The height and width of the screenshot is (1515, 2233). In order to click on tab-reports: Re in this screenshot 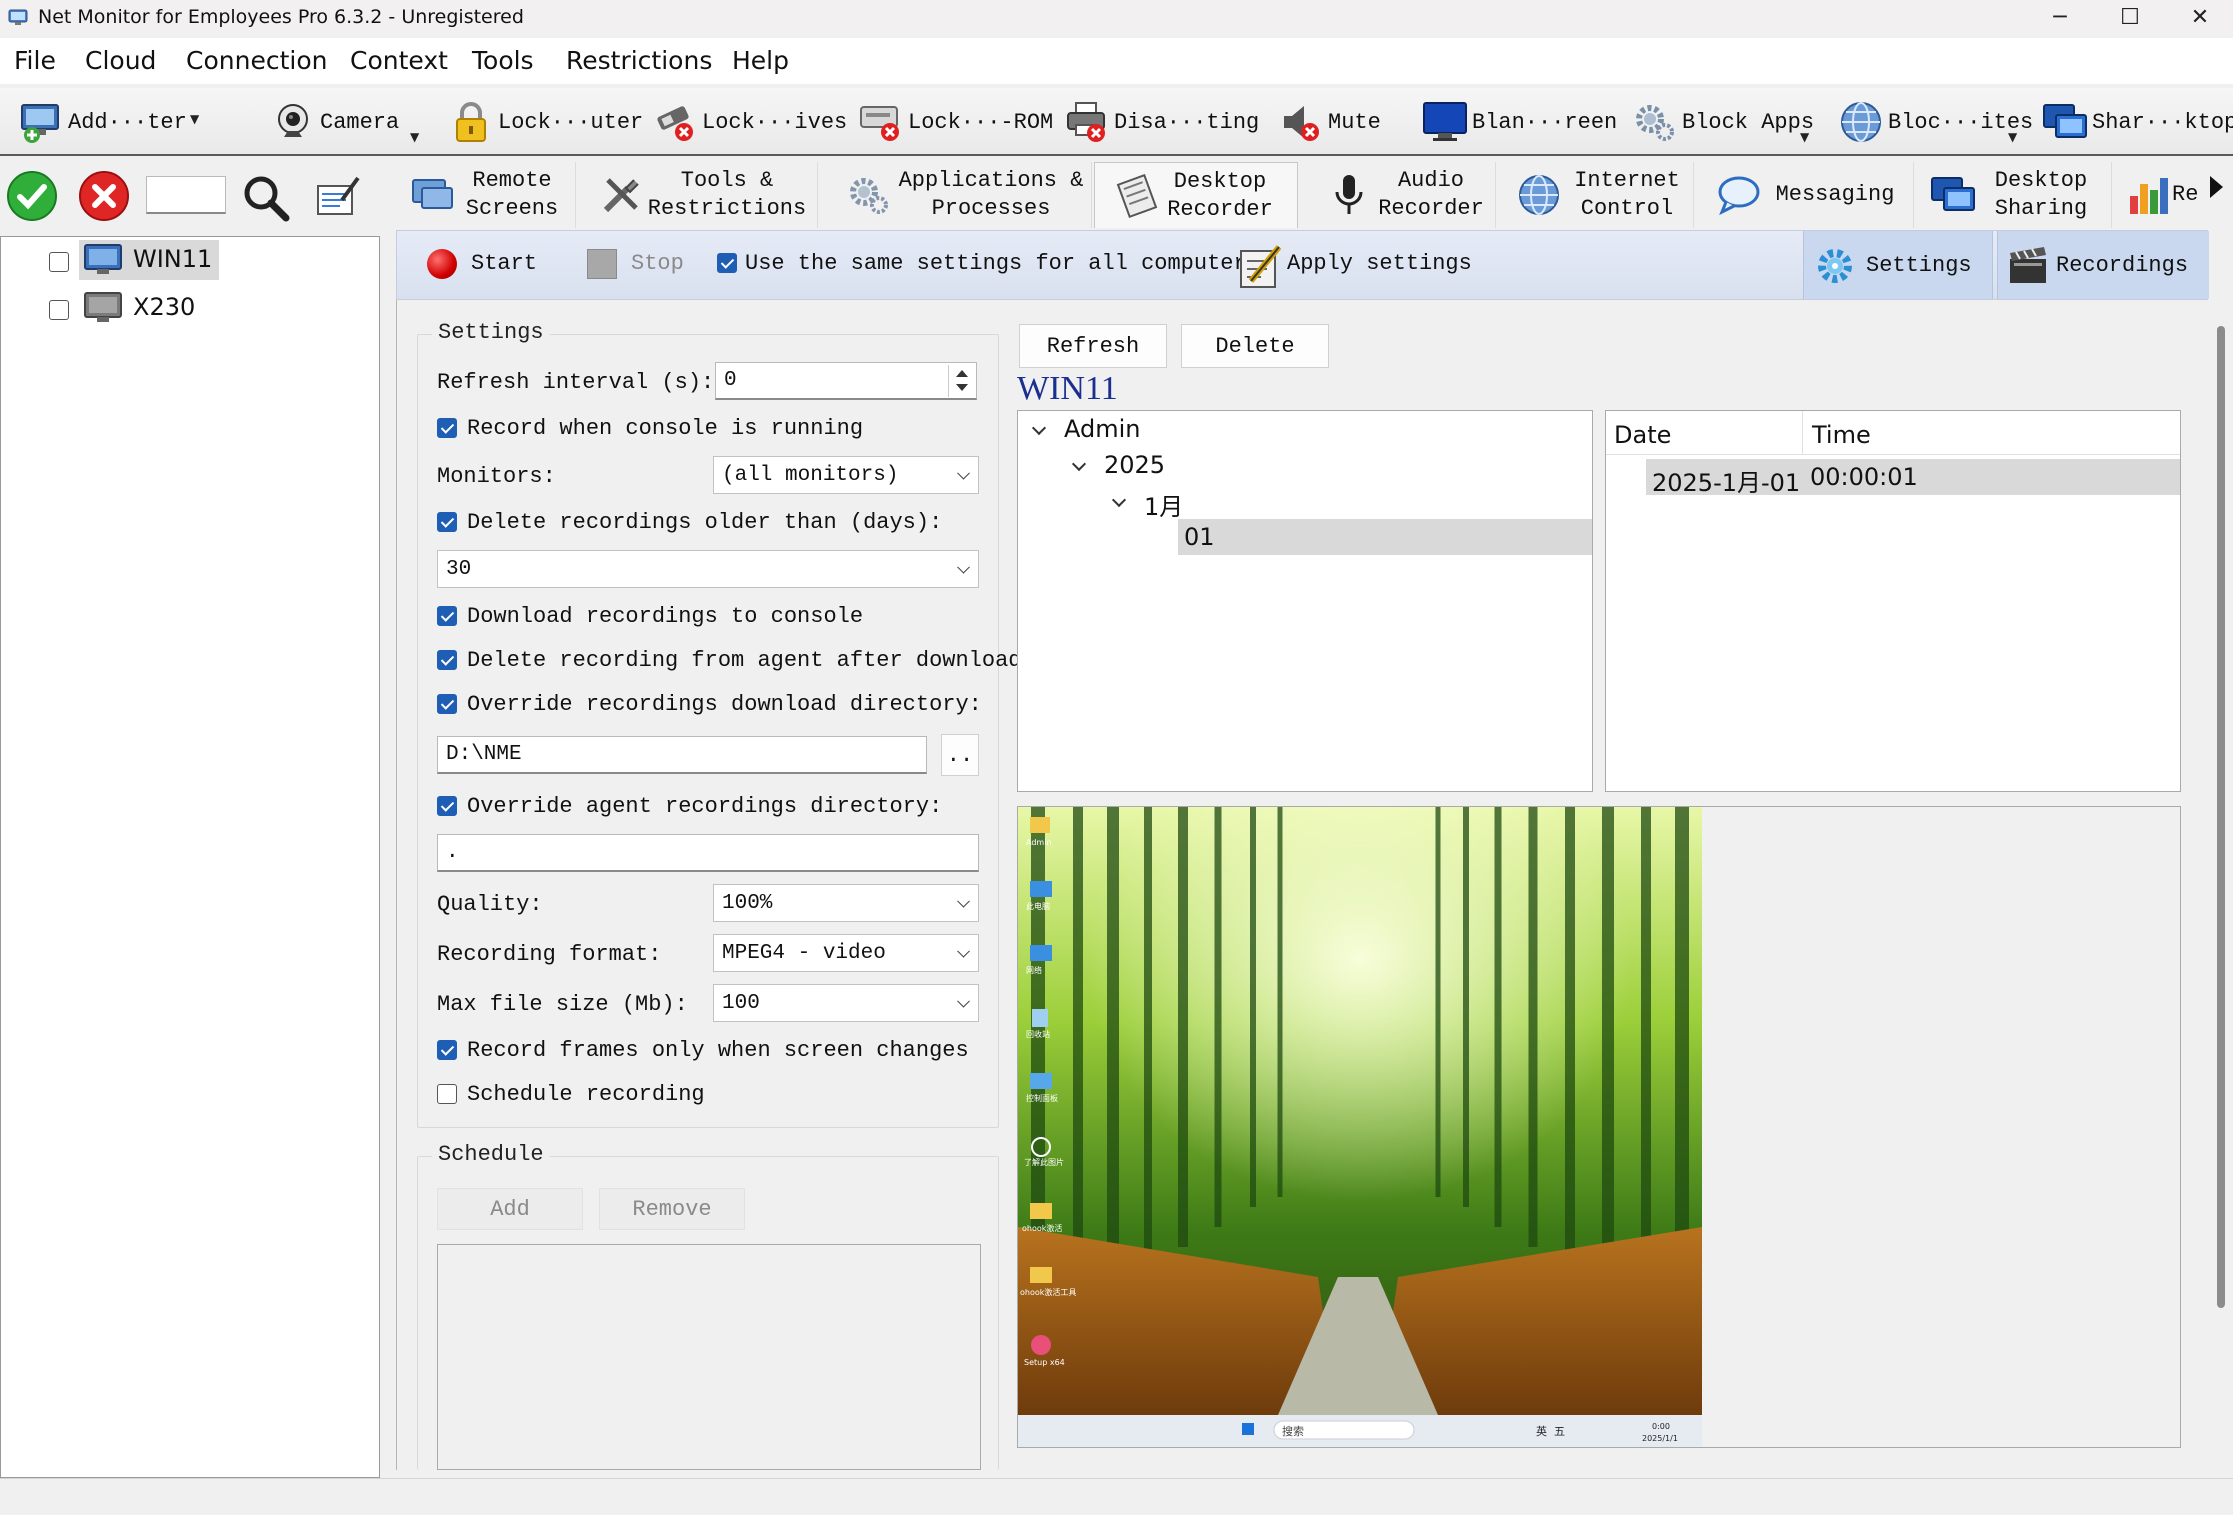, I will do `click(2159, 195)`.